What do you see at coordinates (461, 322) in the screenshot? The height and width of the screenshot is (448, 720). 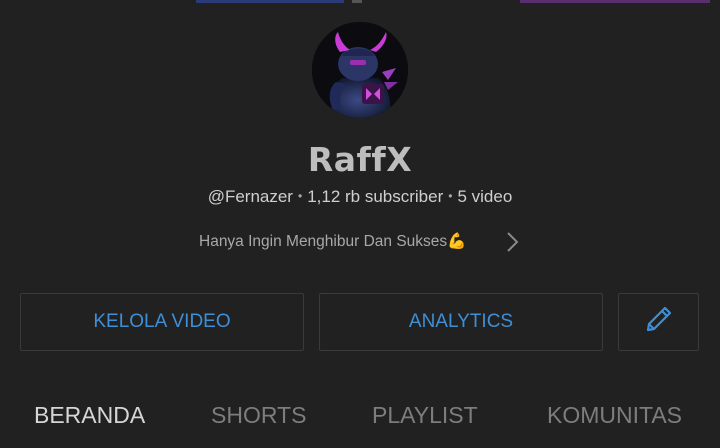 I see `analytics-button: ANALYTICS` at bounding box center [461, 322].